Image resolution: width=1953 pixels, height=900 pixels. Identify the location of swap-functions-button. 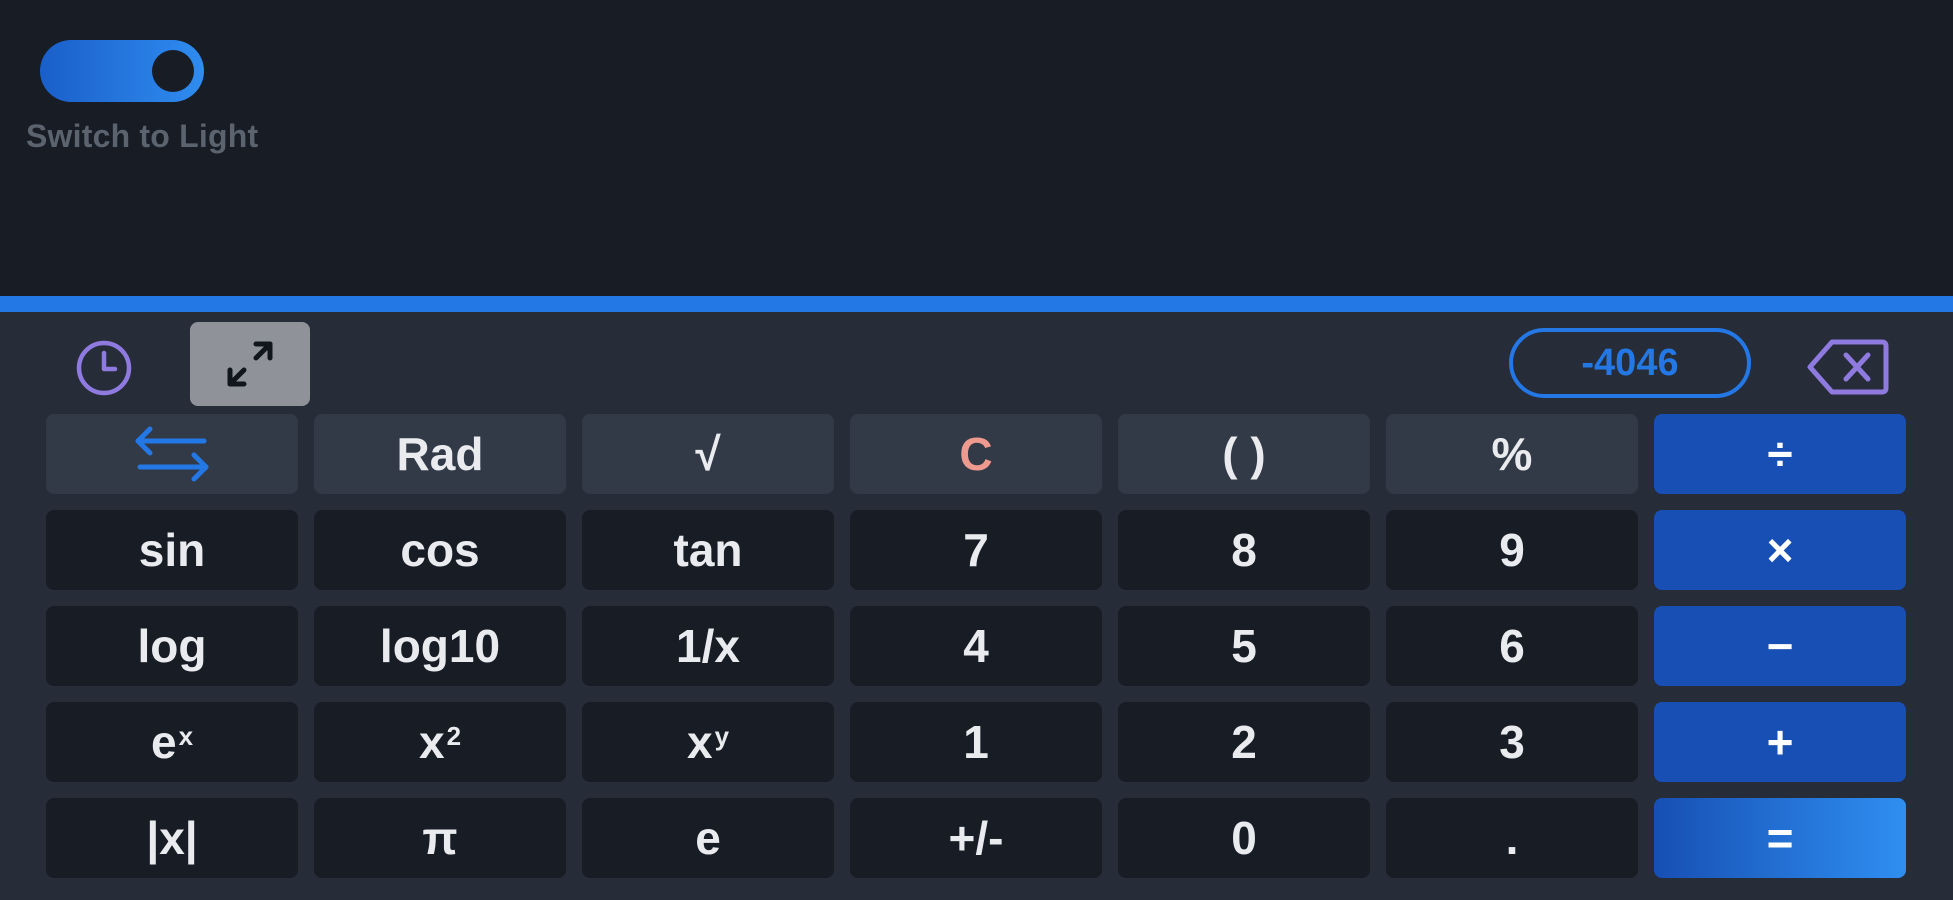
(172, 454).